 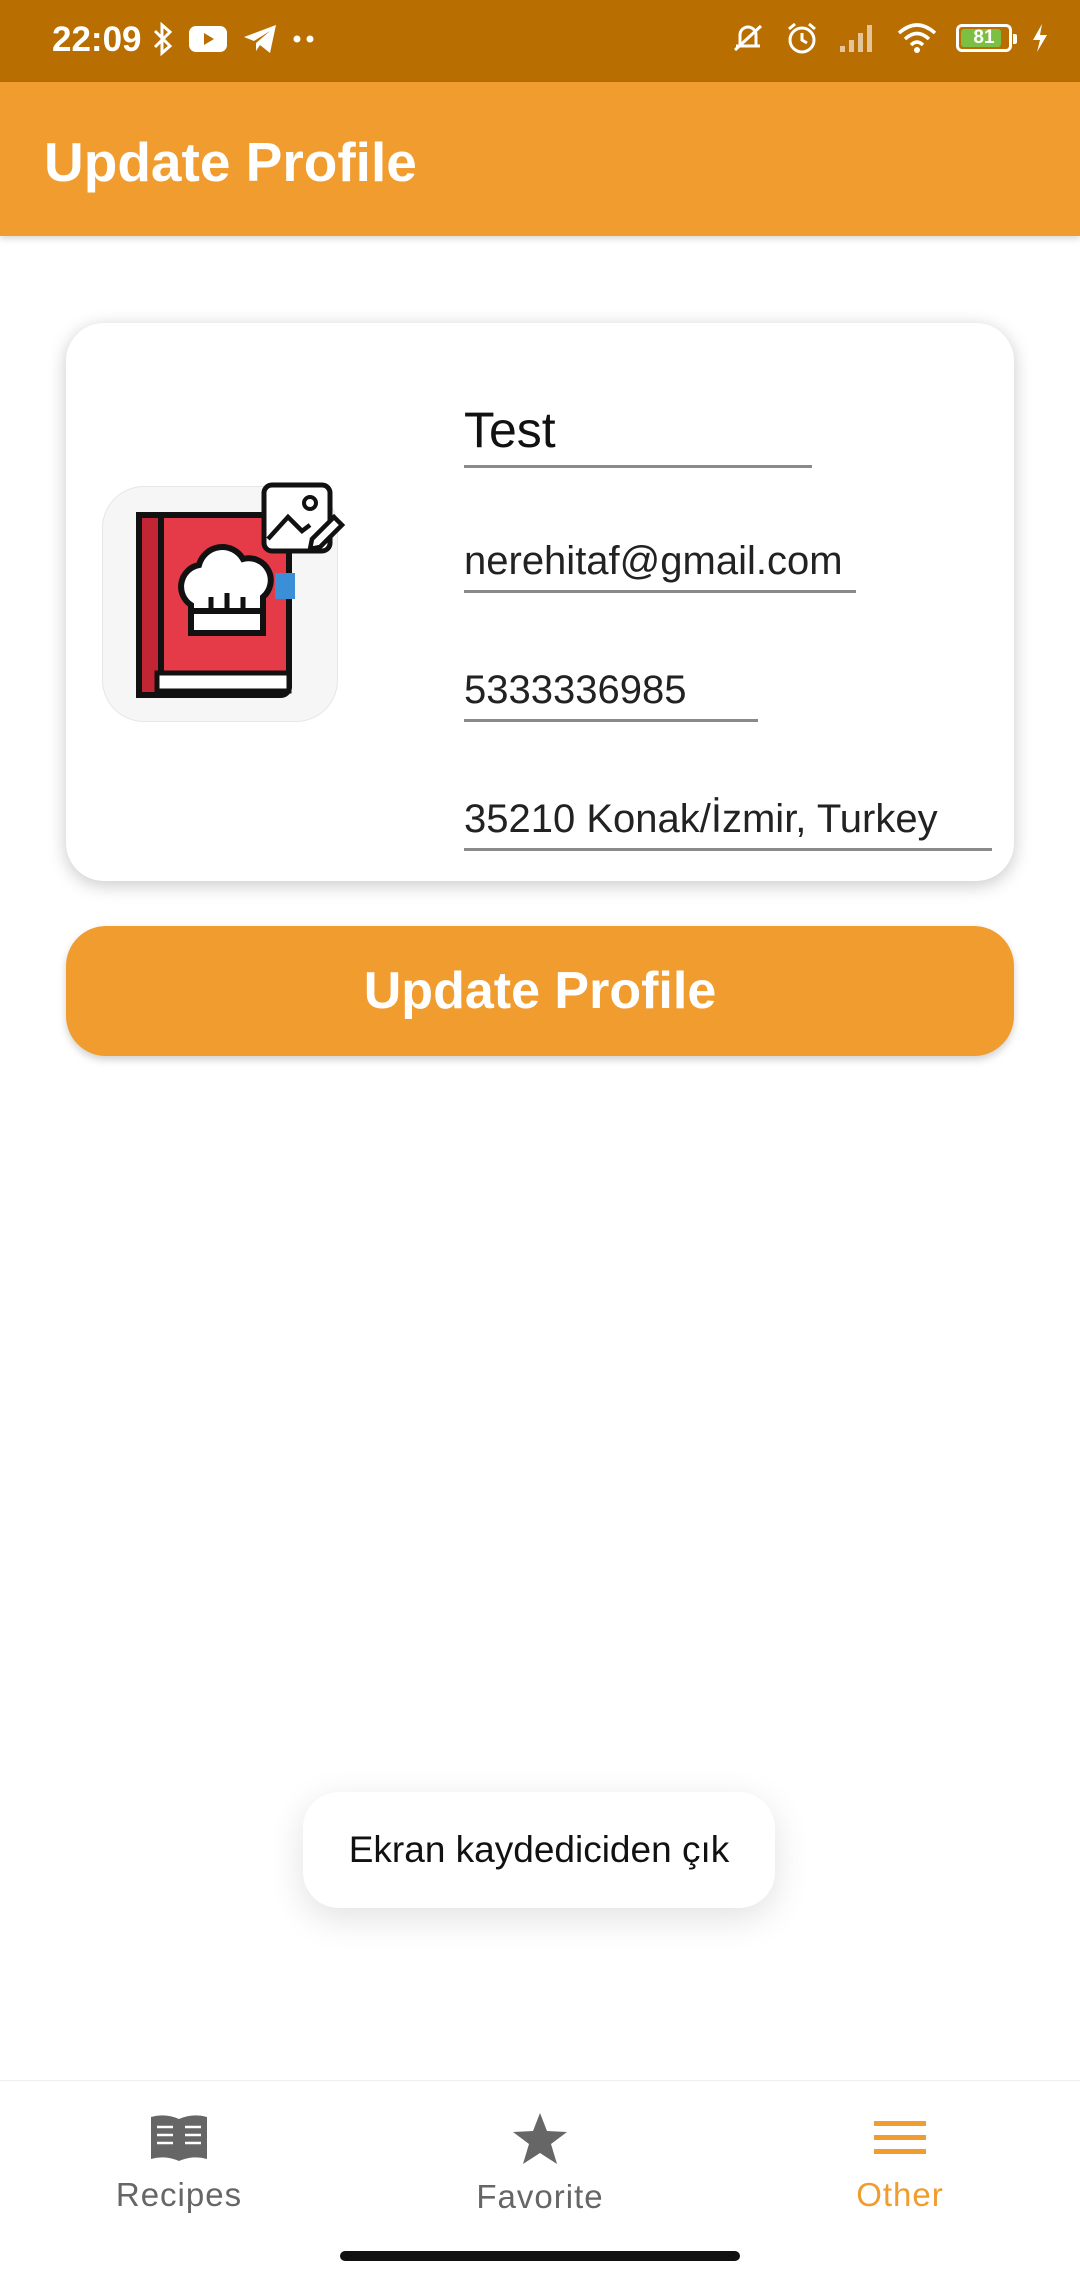 What do you see at coordinates (97, 39) in the screenshot?
I see `status-time: 22:09` at bounding box center [97, 39].